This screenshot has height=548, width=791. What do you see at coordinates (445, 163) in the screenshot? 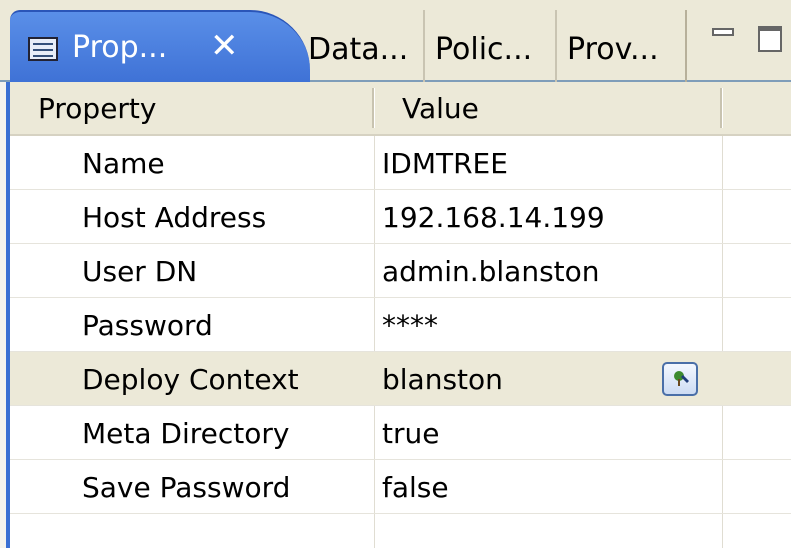
I see `property-value-cell: IDMTREE` at bounding box center [445, 163].